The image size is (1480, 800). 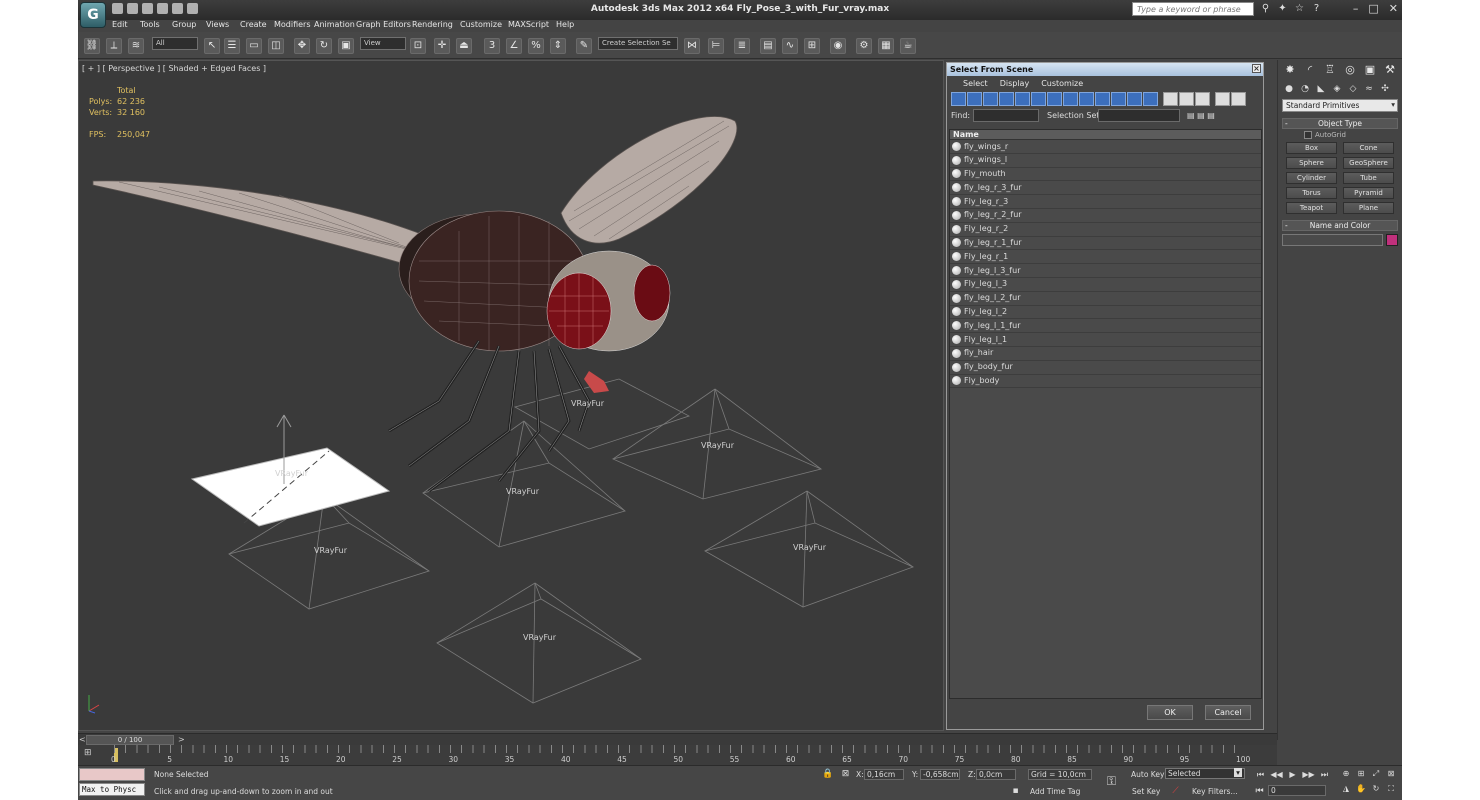 What do you see at coordinates (838, 46) in the screenshot?
I see `material-editor-icon: ◉` at bounding box center [838, 46].